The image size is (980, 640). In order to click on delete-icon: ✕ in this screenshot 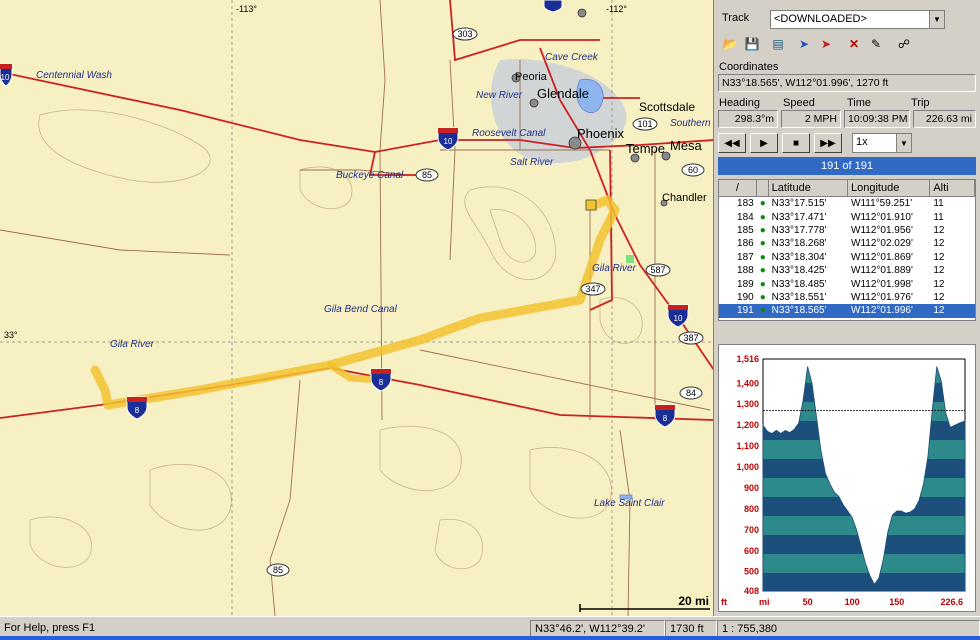, I will do `click(854, 44)`.